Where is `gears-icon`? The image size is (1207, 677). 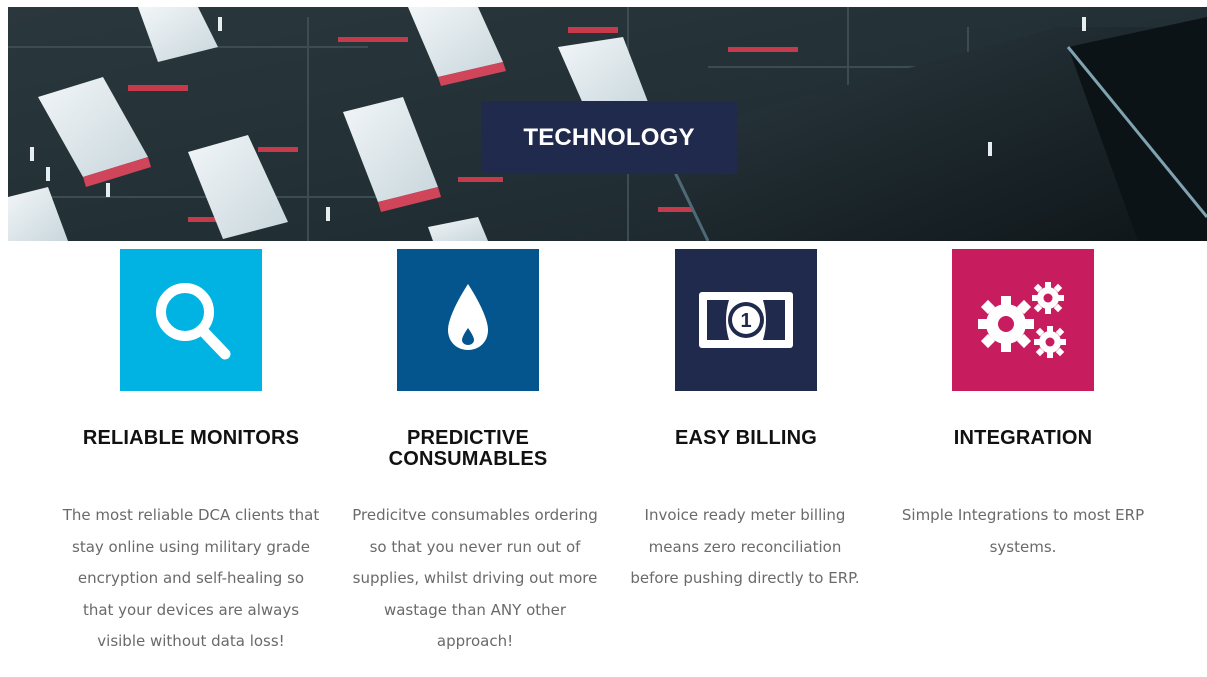
gears-icon is located at coordinates (1022, 320).